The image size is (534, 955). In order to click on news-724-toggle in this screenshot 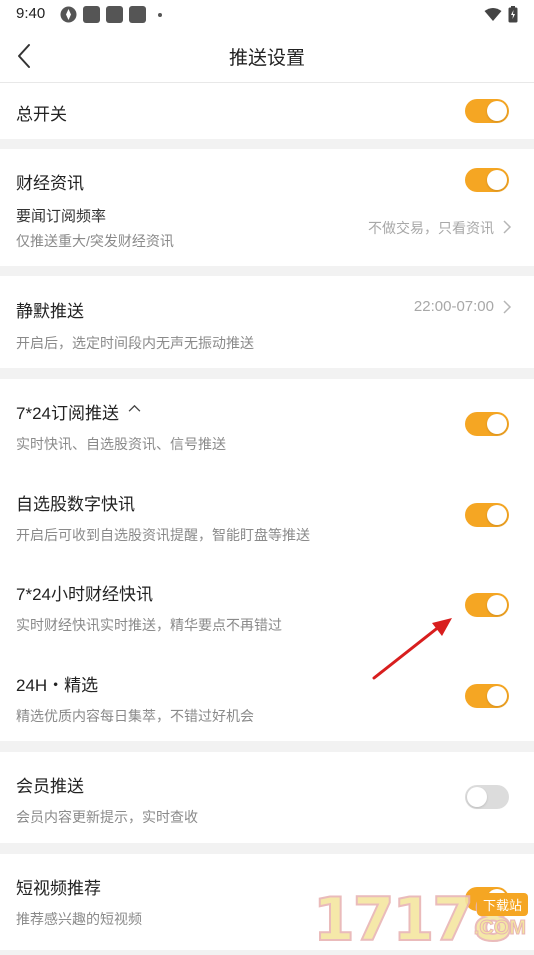, I will do `click(487, 605)`.